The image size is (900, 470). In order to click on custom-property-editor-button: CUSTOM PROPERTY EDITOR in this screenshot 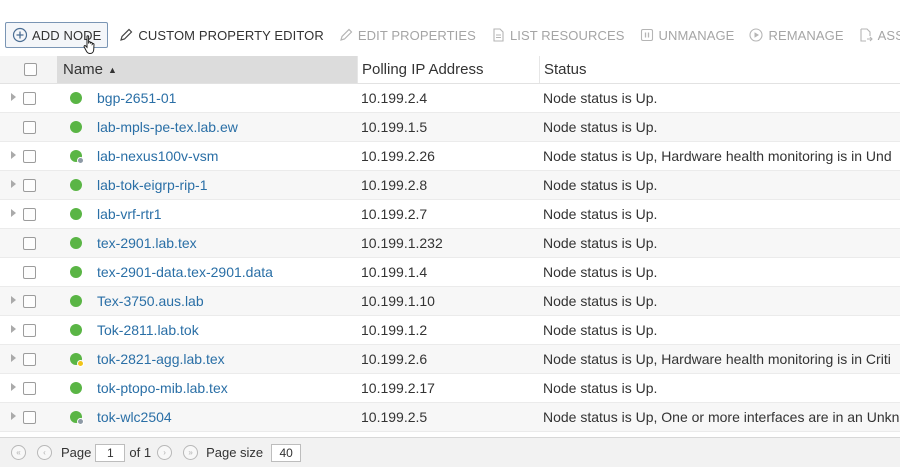, I will do `click(221, 35)`.